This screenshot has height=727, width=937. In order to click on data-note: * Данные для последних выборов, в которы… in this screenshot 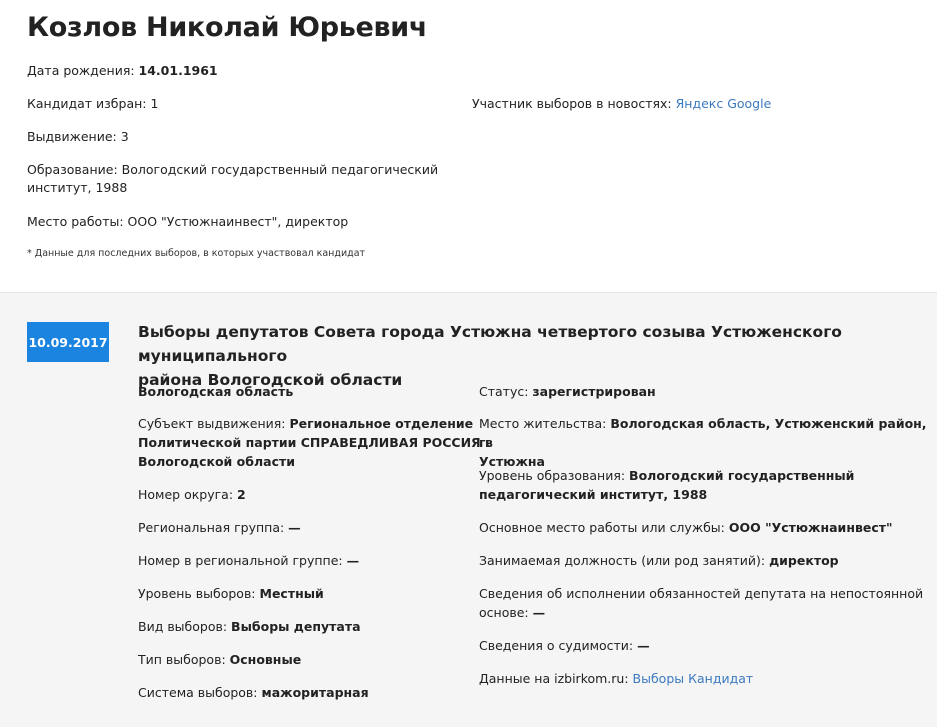, I will do `click(196, 253)`.